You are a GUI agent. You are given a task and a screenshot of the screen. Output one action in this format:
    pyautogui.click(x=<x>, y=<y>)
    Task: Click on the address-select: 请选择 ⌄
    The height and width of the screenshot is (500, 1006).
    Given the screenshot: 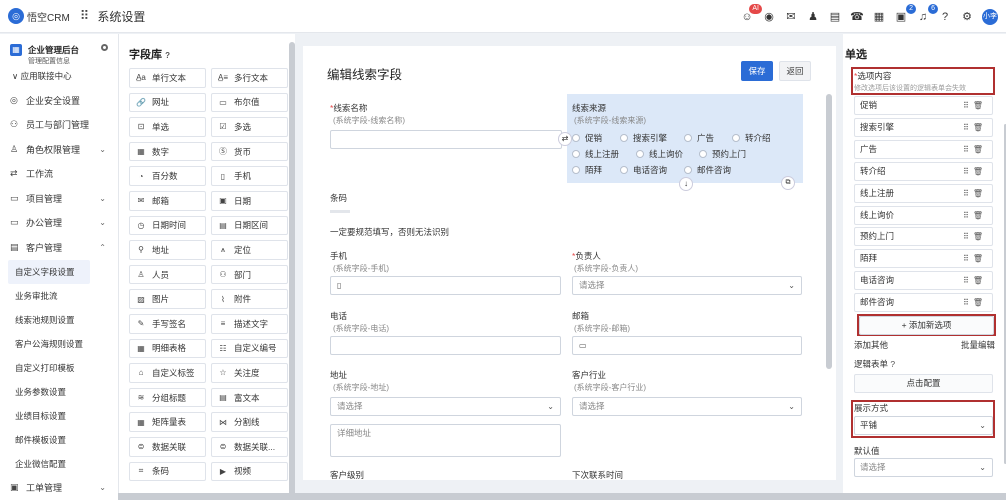 What is the action you would take?
    pyautogui.click(x=445, y=406)
    